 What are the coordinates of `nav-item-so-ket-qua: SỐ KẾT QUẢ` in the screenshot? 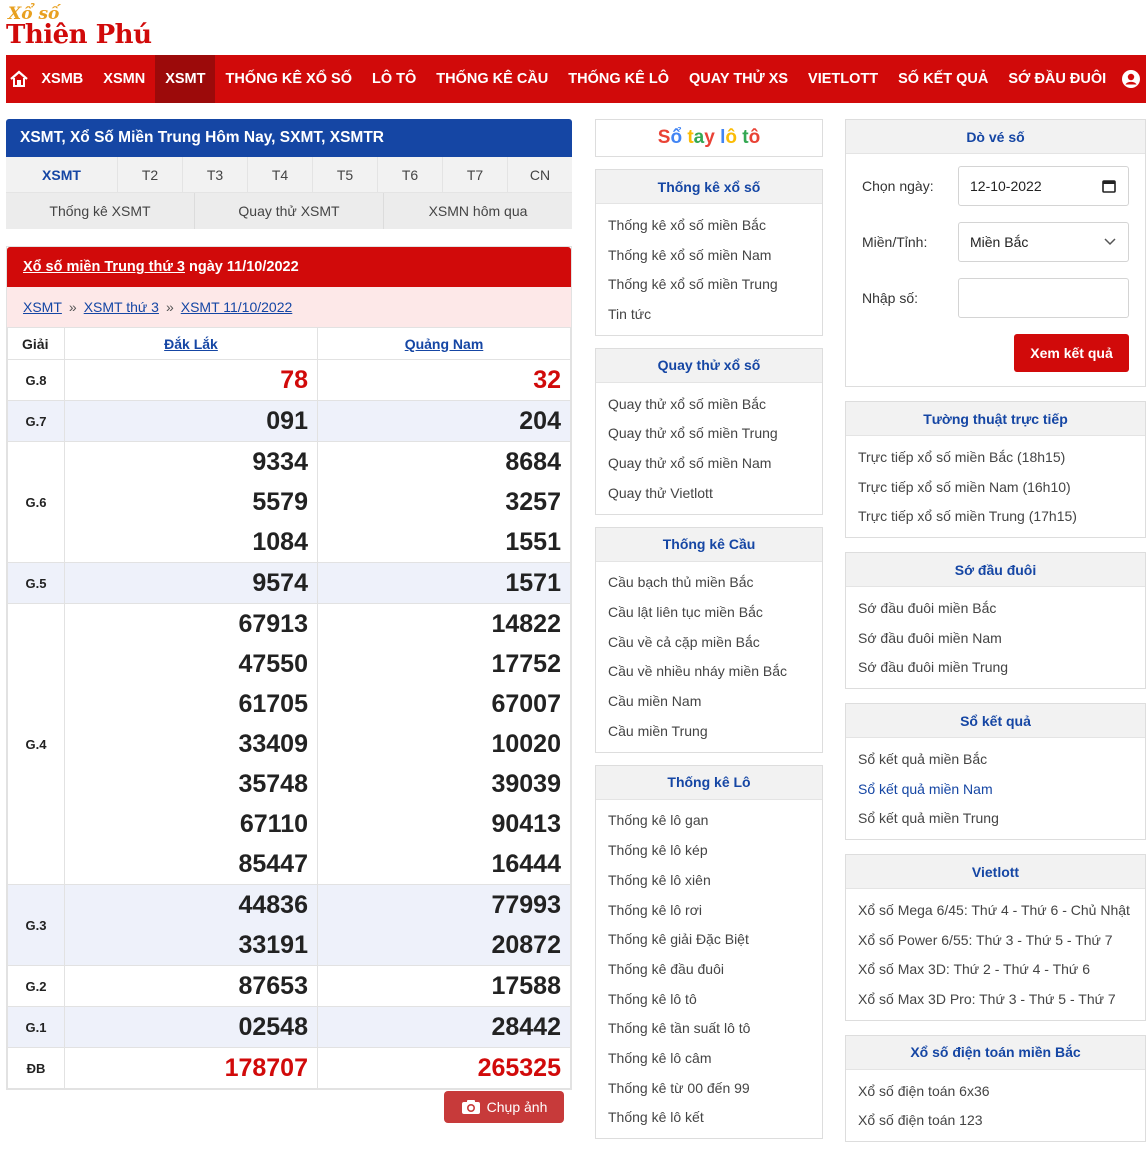 It's located at (943, 79).